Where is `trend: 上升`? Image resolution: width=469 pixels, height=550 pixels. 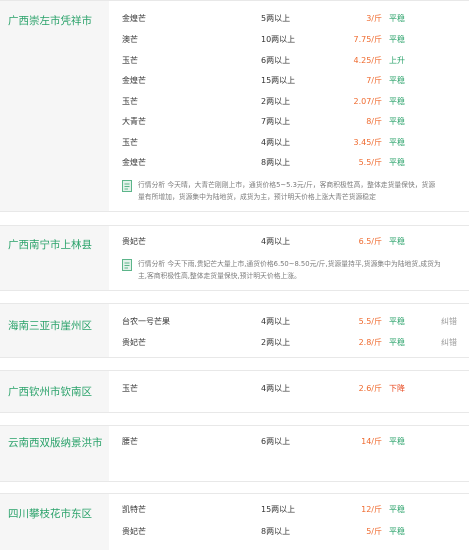 trend: 上升 is located at coordinates (397, 60).